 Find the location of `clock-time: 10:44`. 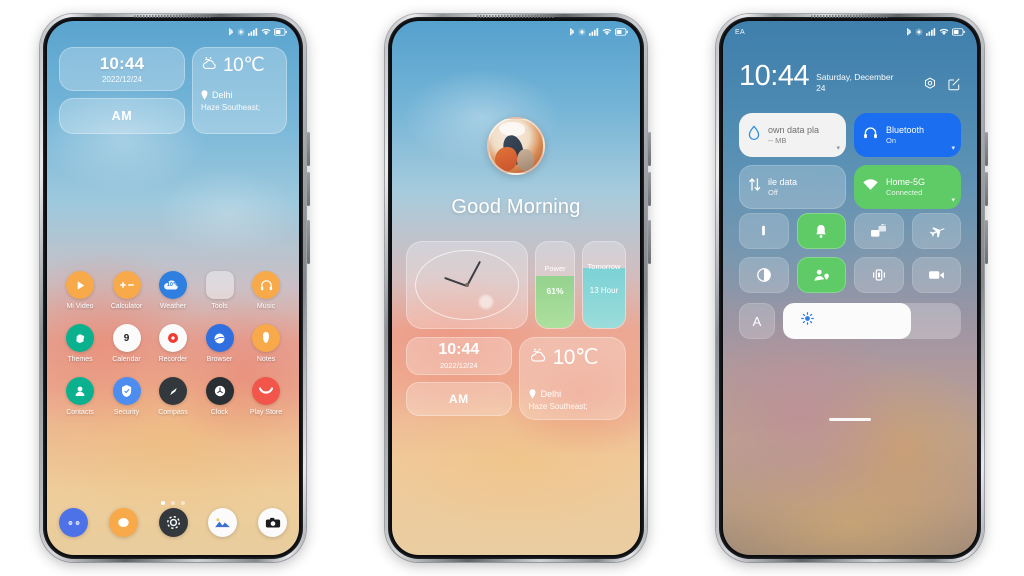

clock-time: 10:44 is located at coordinates (122, 63).